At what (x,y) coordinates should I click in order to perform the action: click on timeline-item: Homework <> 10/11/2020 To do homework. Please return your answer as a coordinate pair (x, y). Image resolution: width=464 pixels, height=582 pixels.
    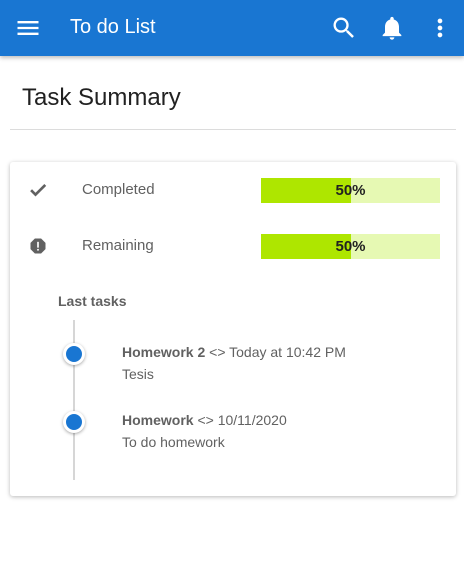
    Looking at the image, I should click on (233, 433).